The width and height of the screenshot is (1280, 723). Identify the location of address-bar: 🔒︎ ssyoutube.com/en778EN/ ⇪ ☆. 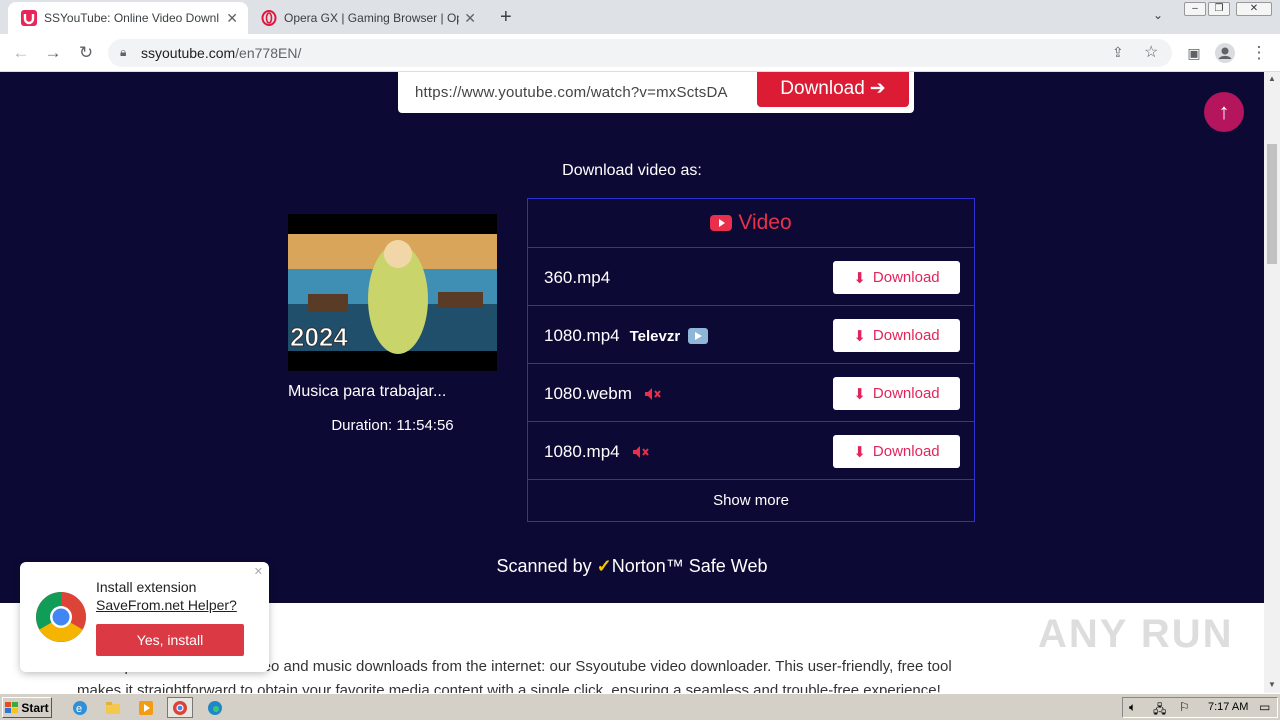
(640, 53).